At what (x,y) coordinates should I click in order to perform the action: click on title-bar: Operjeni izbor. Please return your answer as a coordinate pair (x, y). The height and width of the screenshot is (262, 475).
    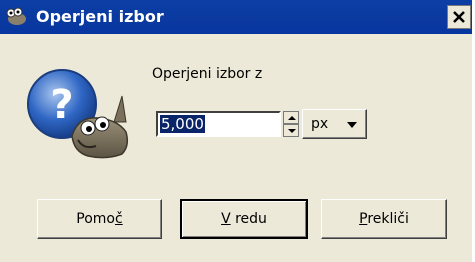
    Looking at the image, I should click on (236, 17).